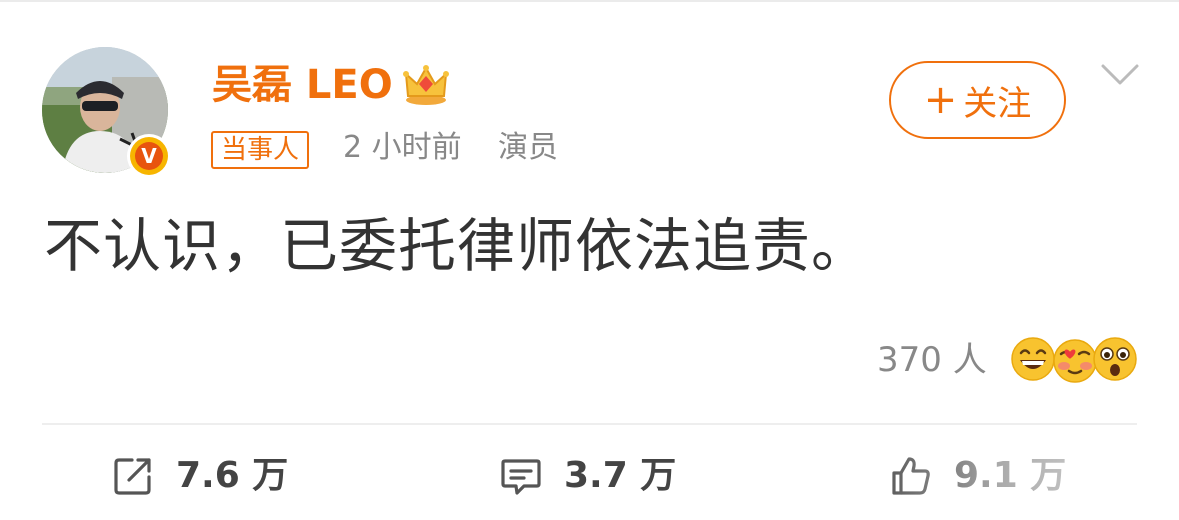  What do you see at coordinates (589, 1) in the screenshot?
I see `top-divider` at bounding box center [589, 1].